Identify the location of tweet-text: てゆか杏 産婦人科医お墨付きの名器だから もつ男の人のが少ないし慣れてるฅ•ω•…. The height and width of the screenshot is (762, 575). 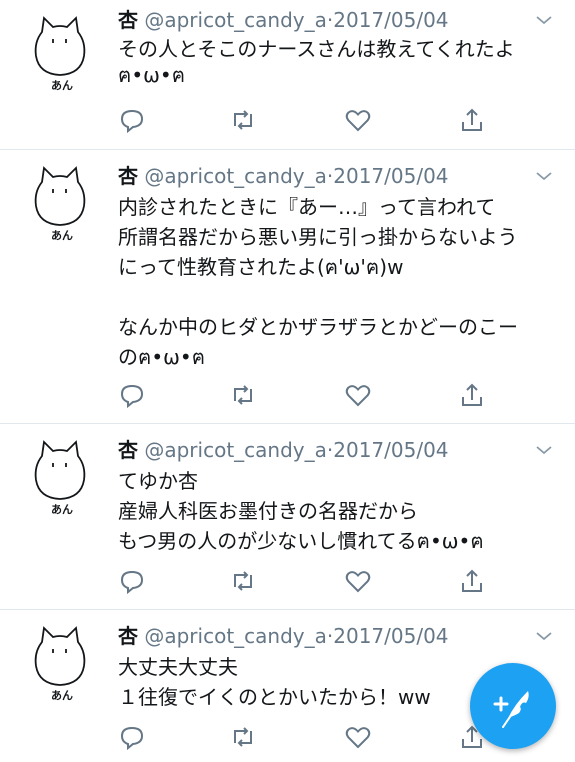
(301, 511).